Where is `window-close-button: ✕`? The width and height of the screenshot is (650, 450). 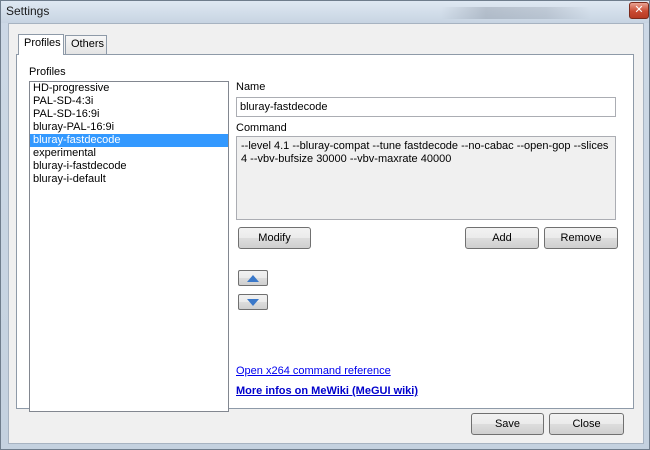 window-close-button: ✕ is located at coordinates (639, 10).